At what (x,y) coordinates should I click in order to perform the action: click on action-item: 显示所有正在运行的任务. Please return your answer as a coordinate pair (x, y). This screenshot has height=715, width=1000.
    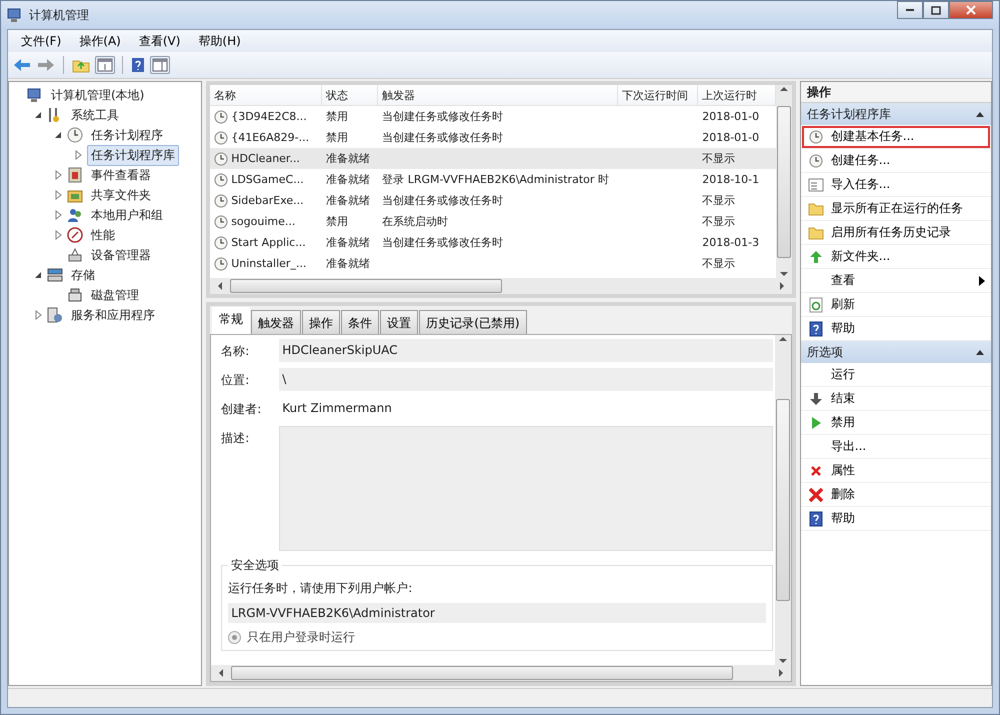
    Looking at the image, I should click on (895, 209).